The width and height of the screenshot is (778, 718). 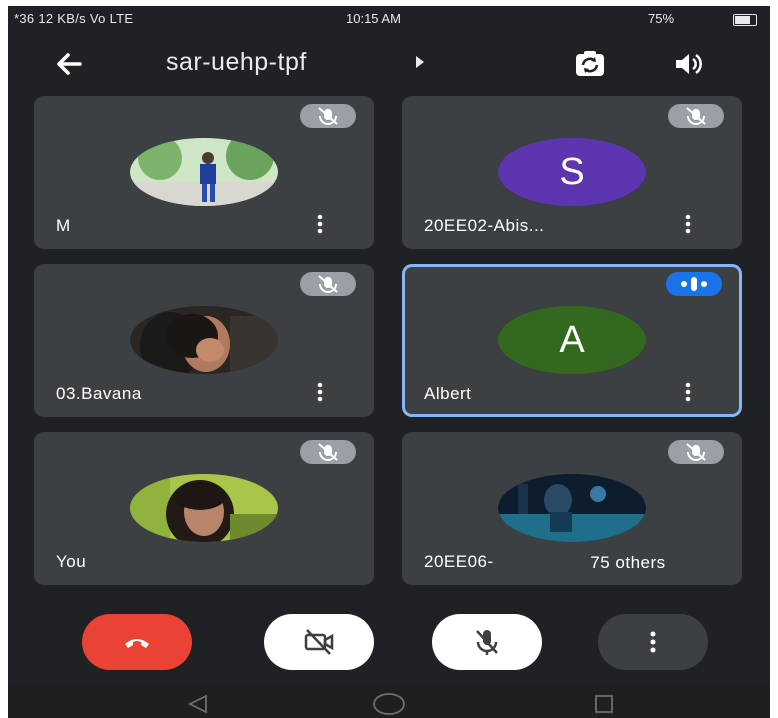 I want to click on letter-avatar: A, so click(x=572, y=340).